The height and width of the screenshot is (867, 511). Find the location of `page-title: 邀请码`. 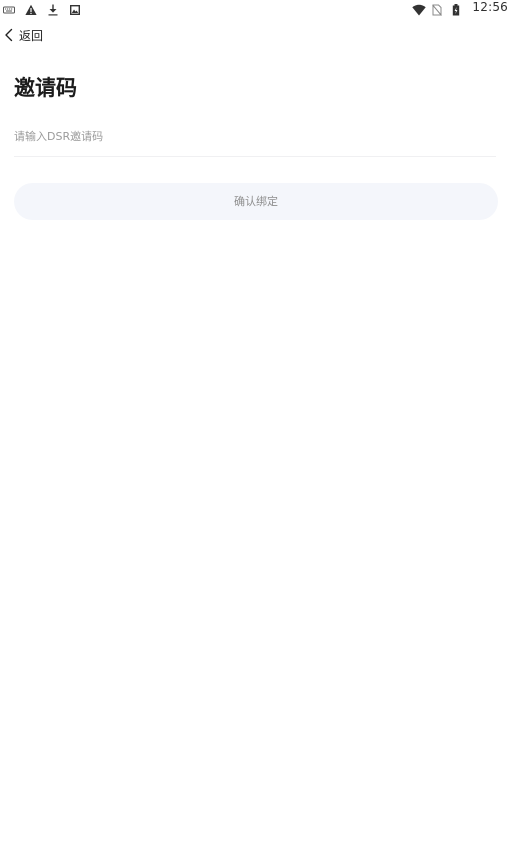

page-title: 邀请码 is located at coordinates (45, 88).